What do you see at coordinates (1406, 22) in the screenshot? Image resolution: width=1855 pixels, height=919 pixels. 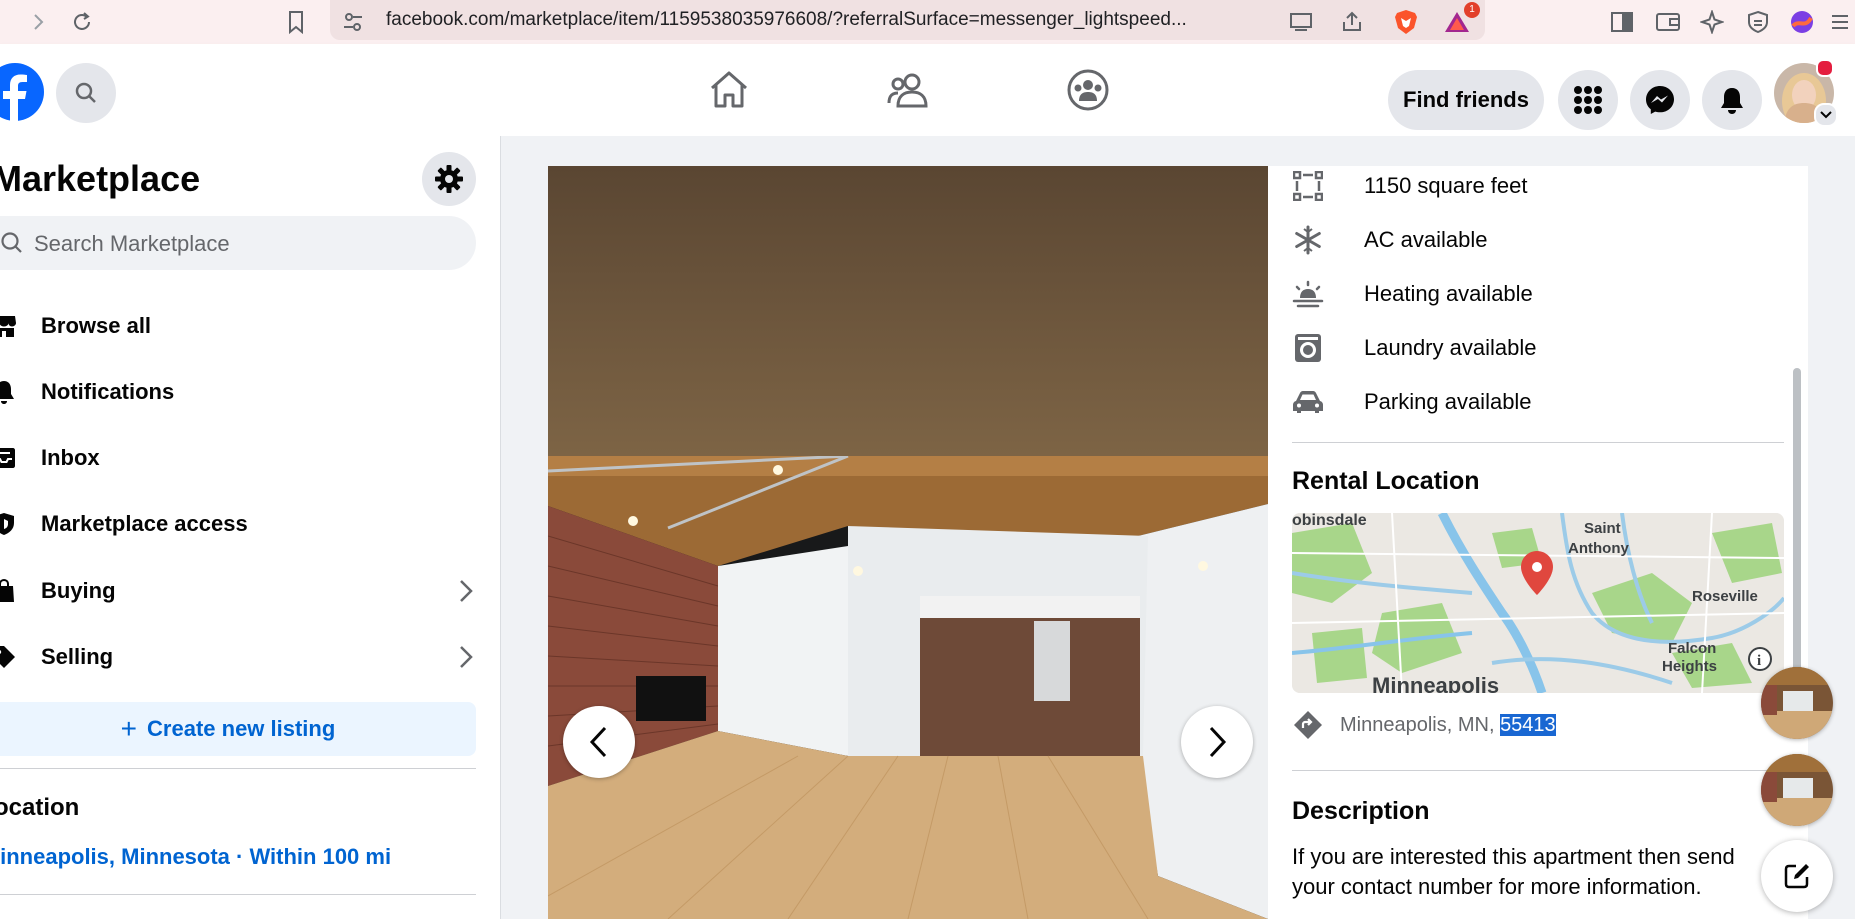 I see `brave-shields-icon` at bounding box center [1406, 22].